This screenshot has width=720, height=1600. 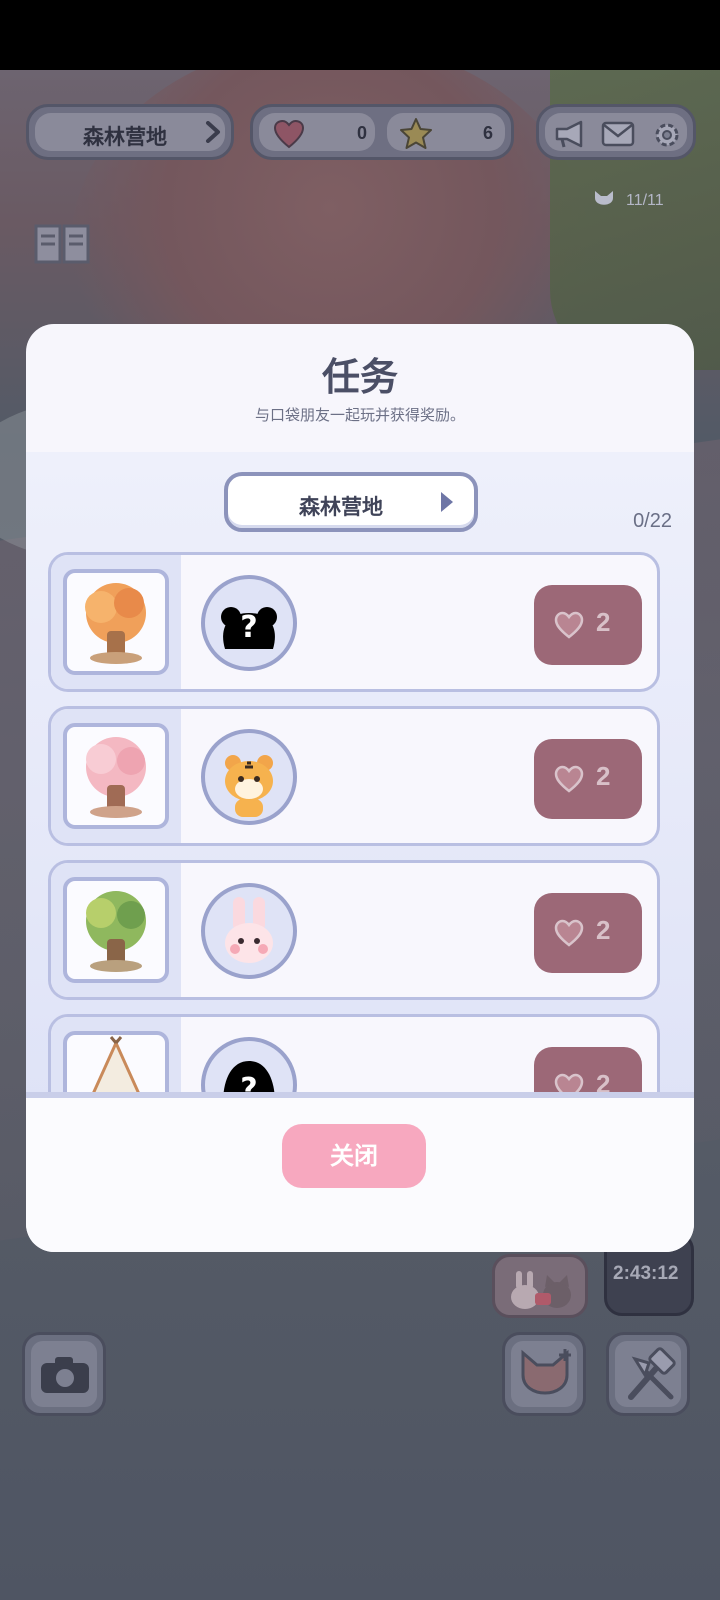 What do you see at coordinates (341, 507) in the screenshot?
I see `area-selector-label: 森林营地` at bounding box center [341, 507].